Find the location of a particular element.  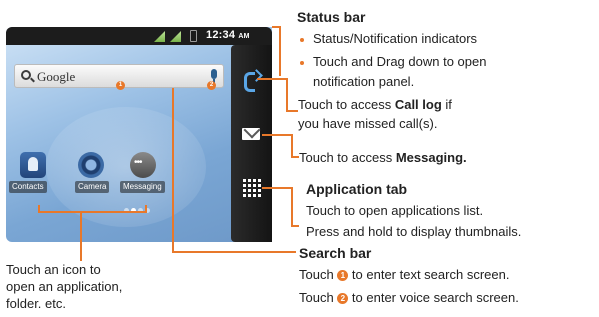

messaging-prefix: Touch to access is located at coordinates (347, 157).